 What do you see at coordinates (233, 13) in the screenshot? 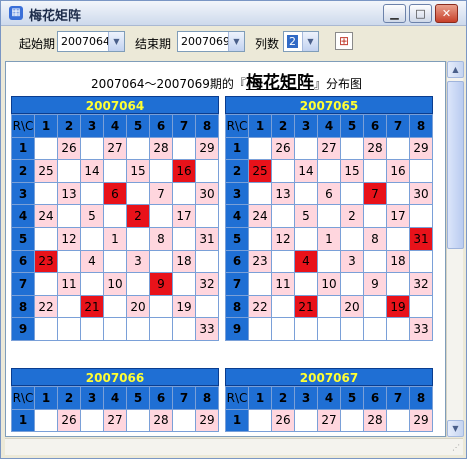
I see `title-bar: ▦ 梅花矩阵 ▁ □ ✕` at bounding box center [233, 13].